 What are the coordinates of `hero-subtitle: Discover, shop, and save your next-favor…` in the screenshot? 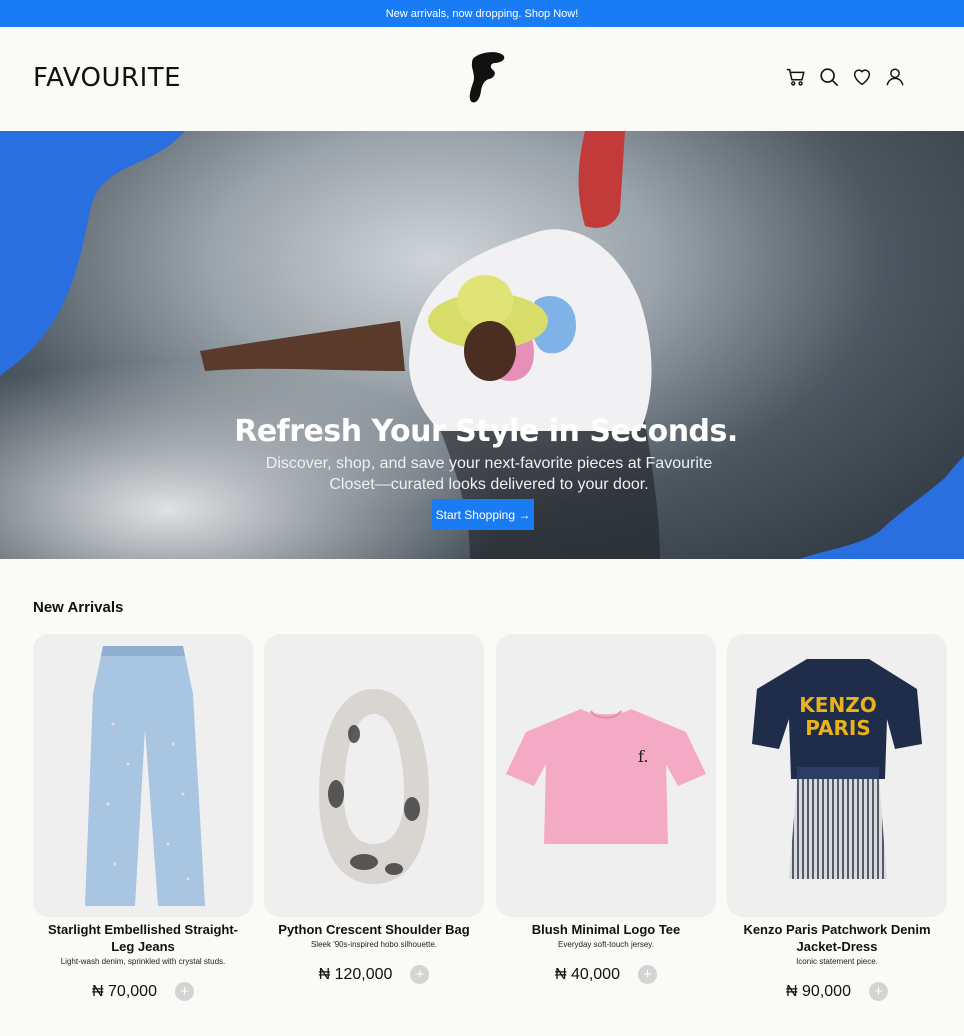 It's located at (489, 474).